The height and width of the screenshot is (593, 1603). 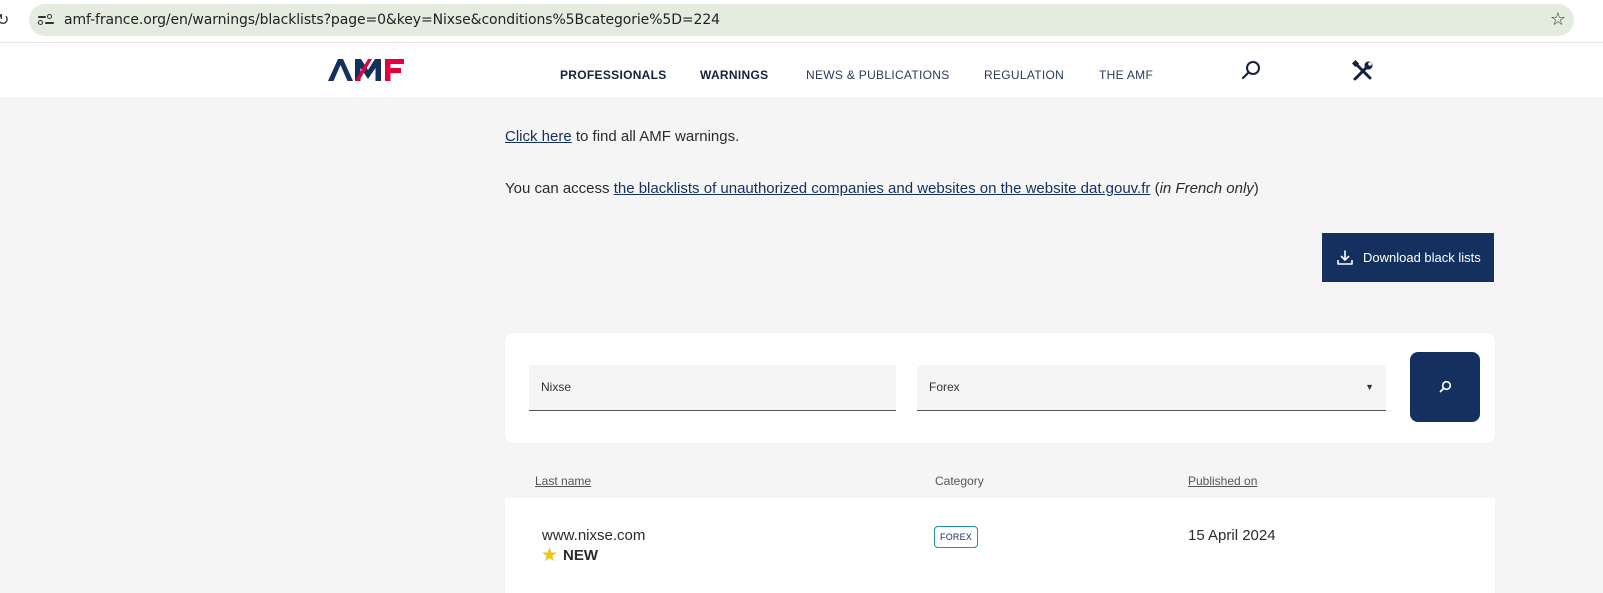 I want to click on search-panel: Nixse Forex ▼, so click(x=1000, y=388).